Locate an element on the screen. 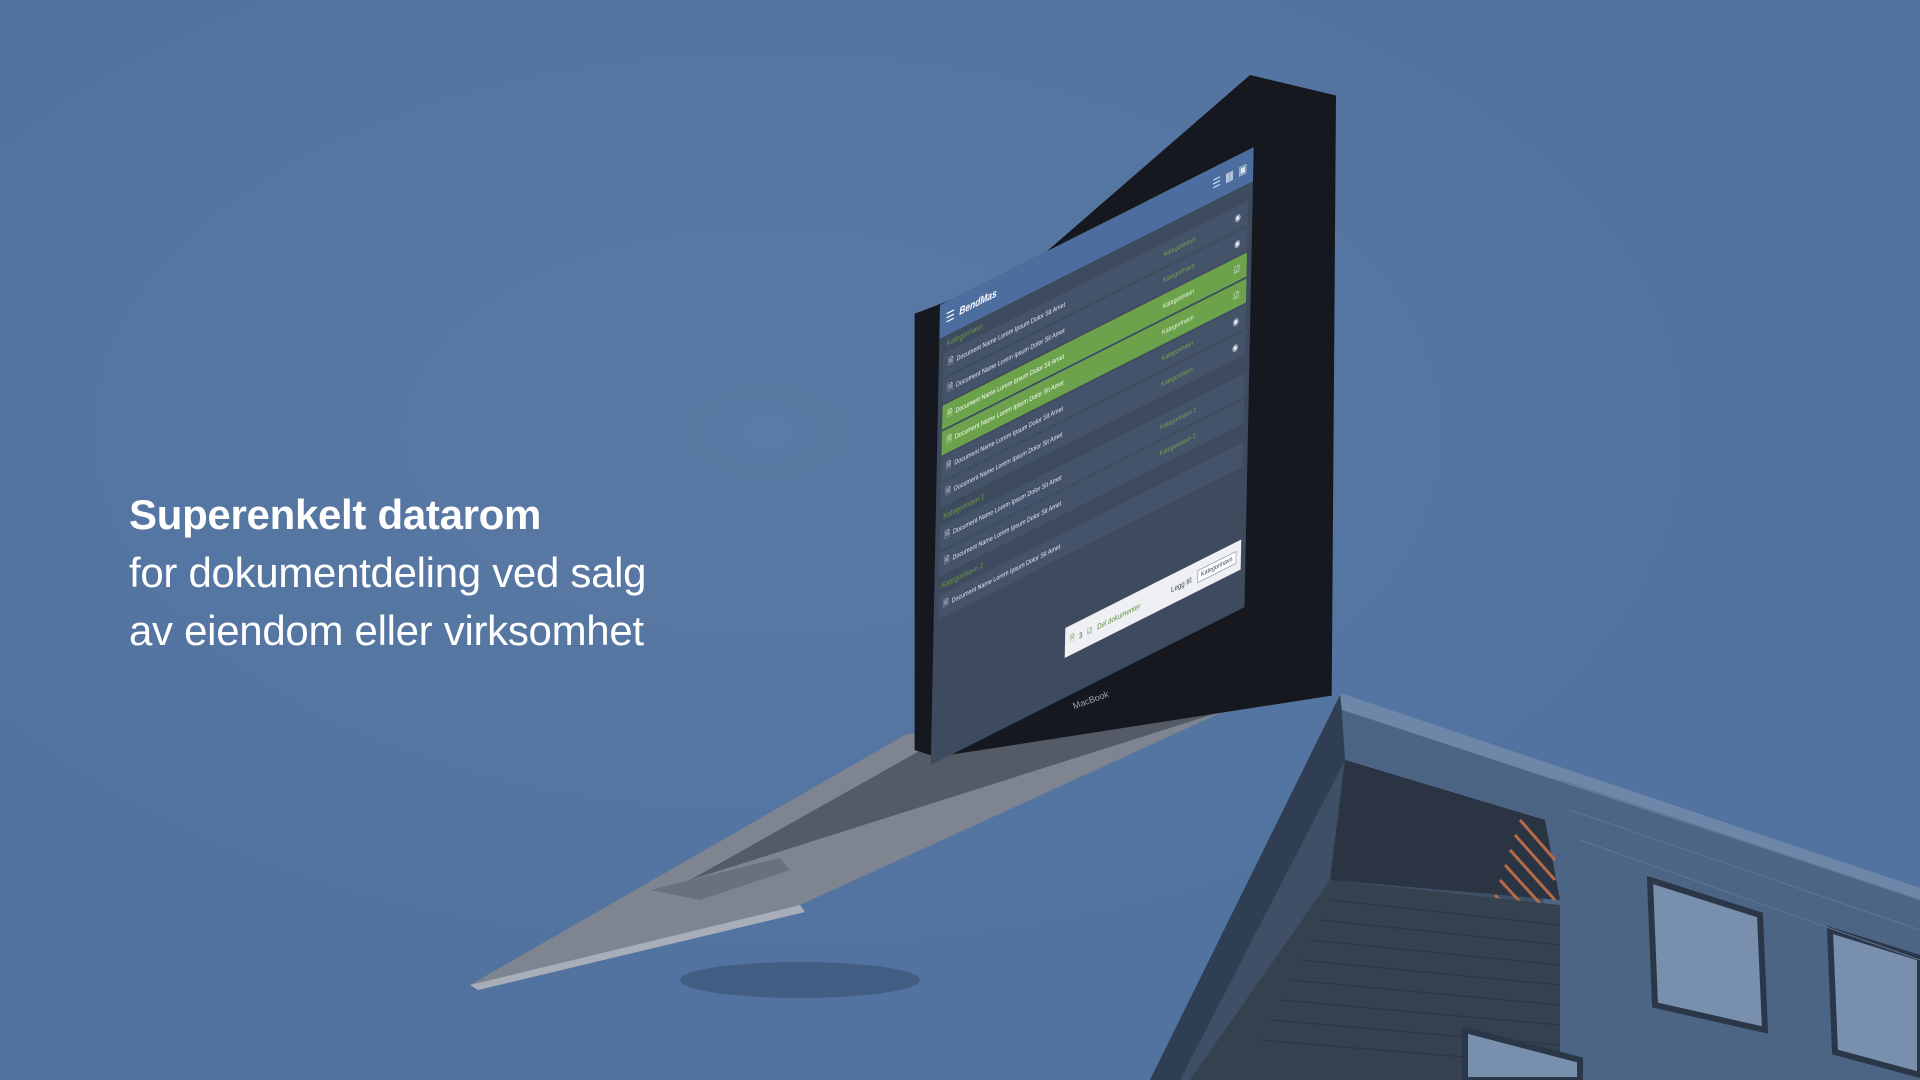 Image resolution: width=1920 pixels, height=1080 pixels. image-view-icon: ▣ is located at coordinates (1242, 169).